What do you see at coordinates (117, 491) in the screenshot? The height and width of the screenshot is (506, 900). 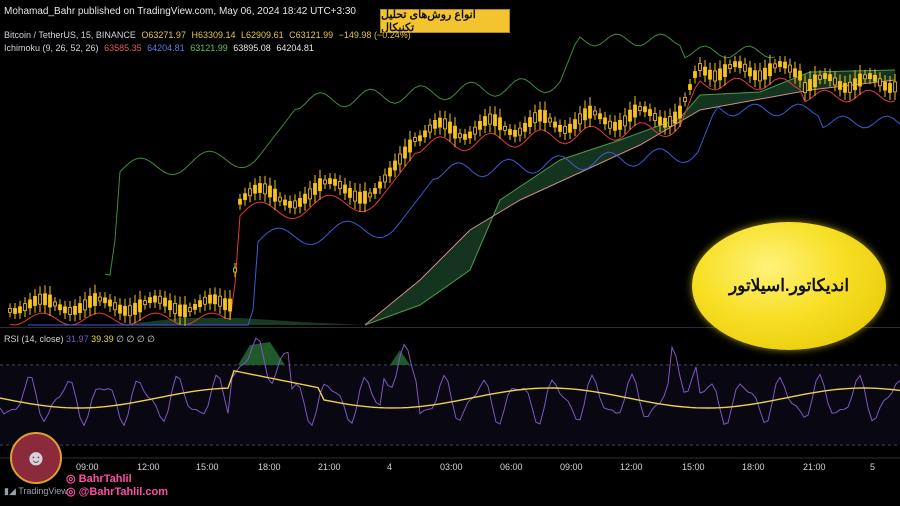 I see `site-handle: ◎ @BahrTahlil.com` at bounding box center [117, 491].